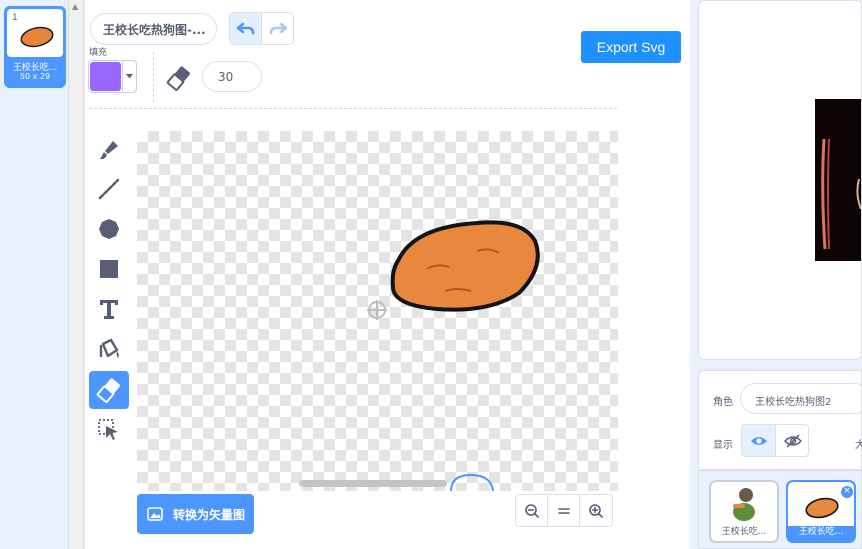  Describe the element at coordinates (105, 76) in the screenshot. I see `fill-color-swatch` at that location.